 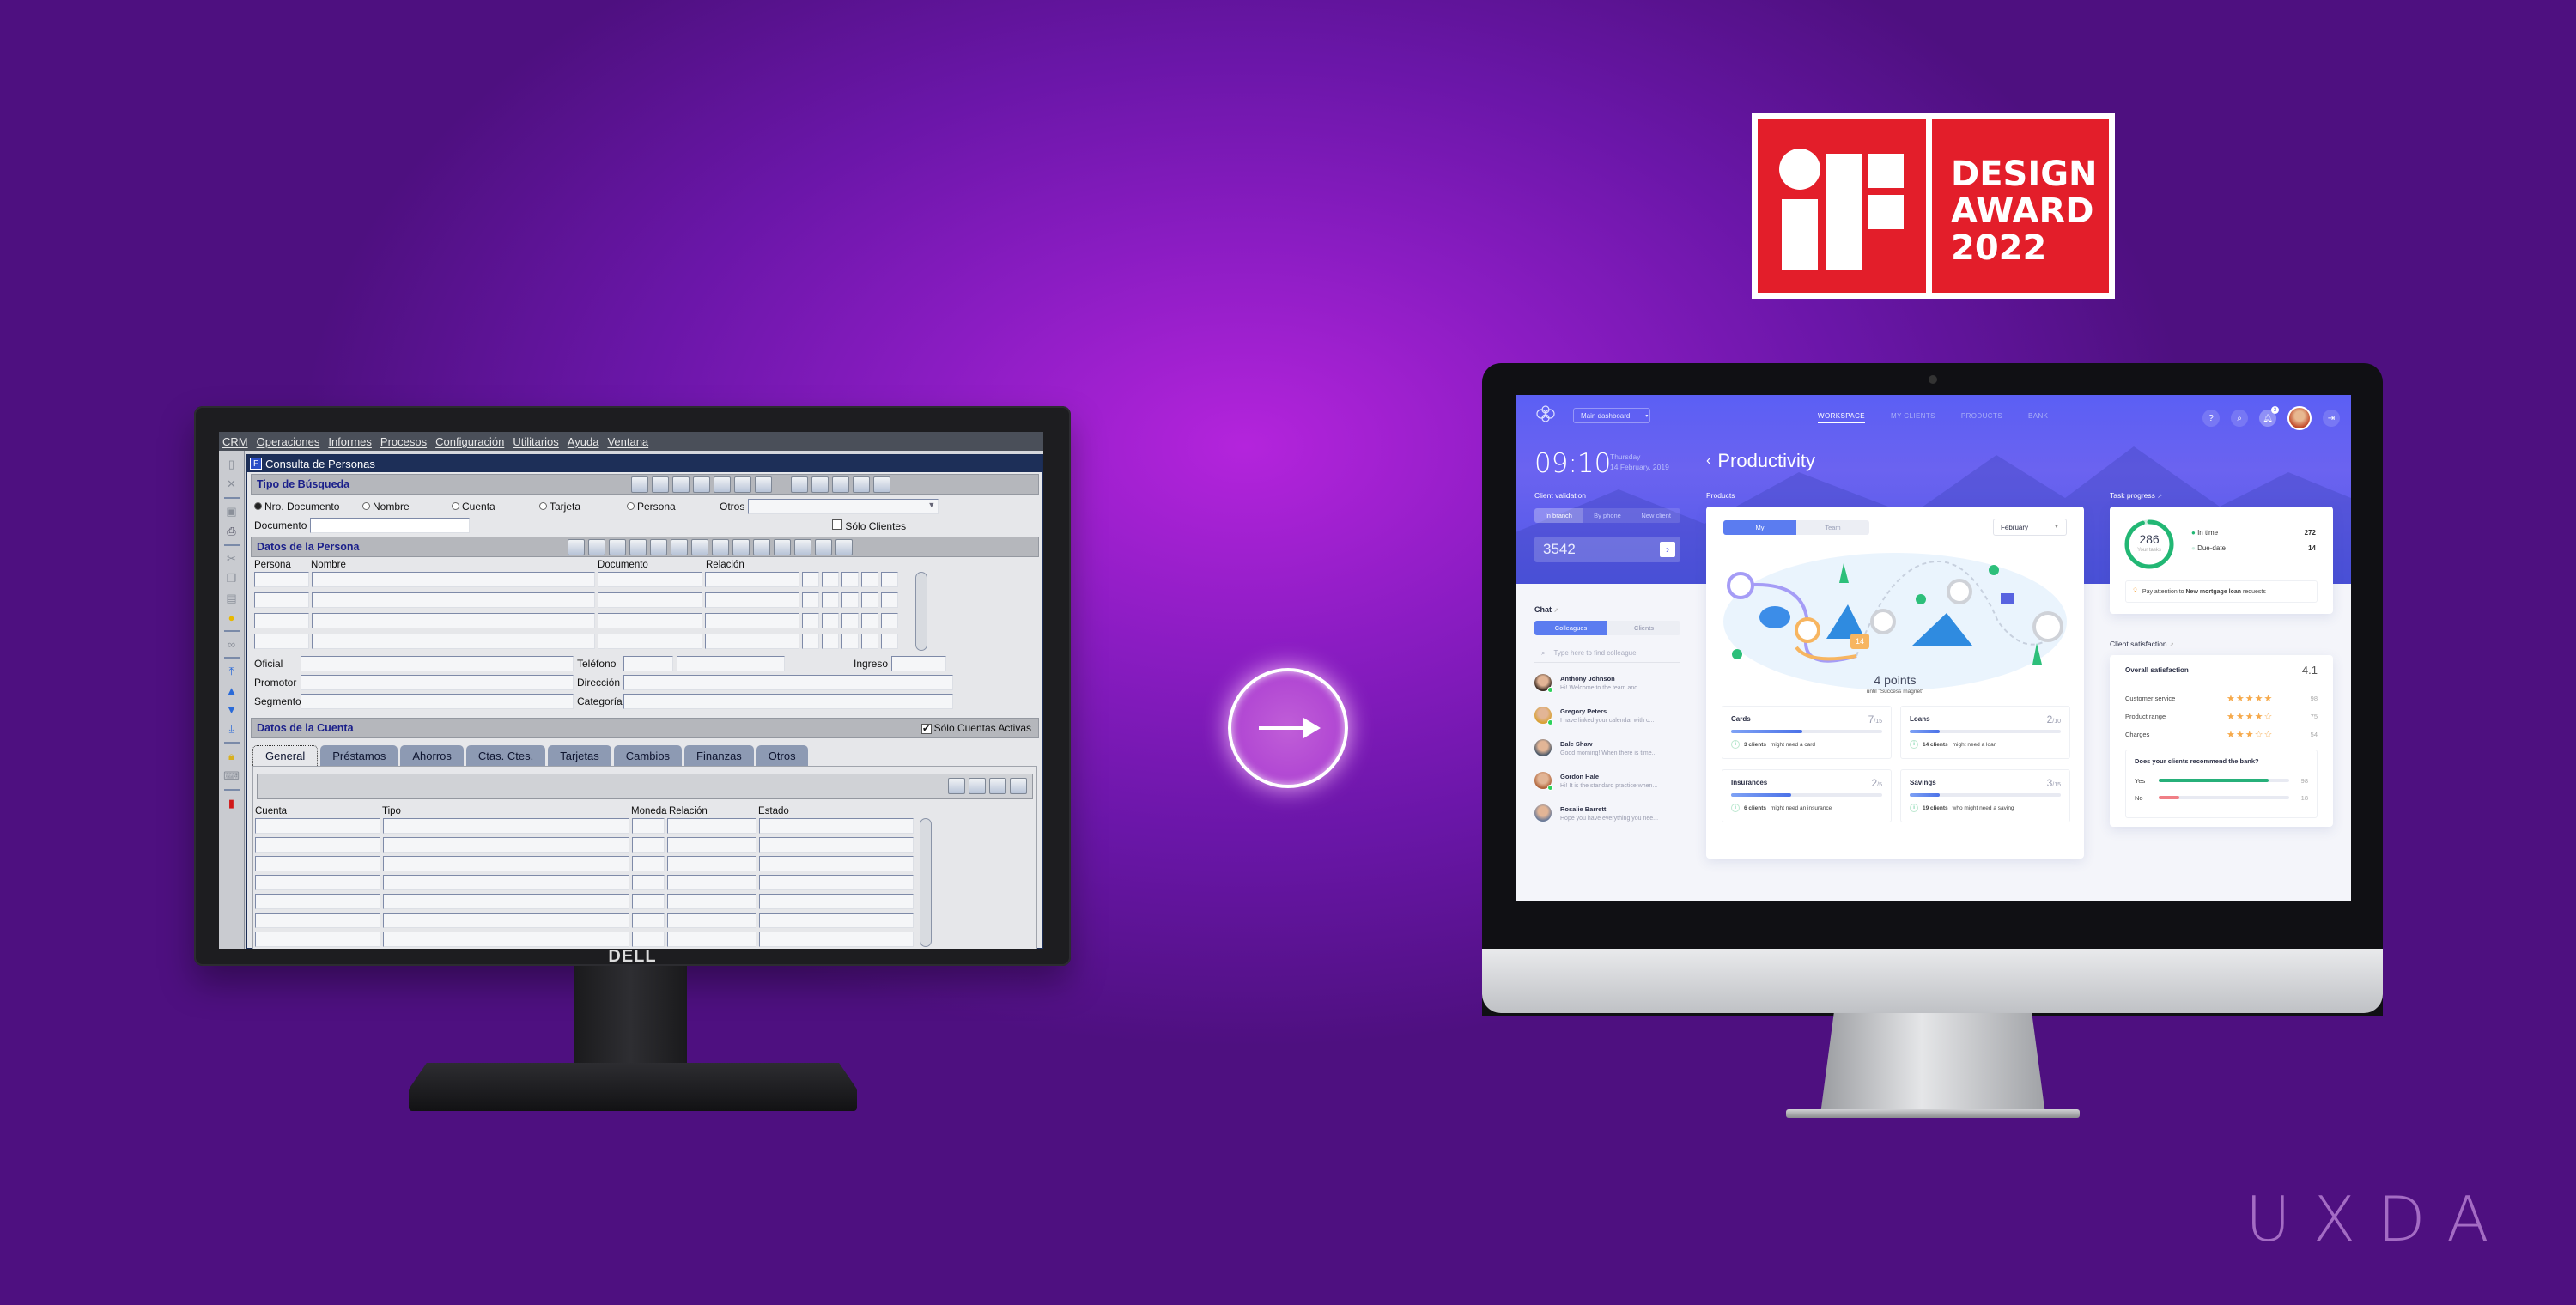 What do you see at coordinates (841, 484) in the screenshot?
I see `excel-icon` at bounding box center [841, 484].